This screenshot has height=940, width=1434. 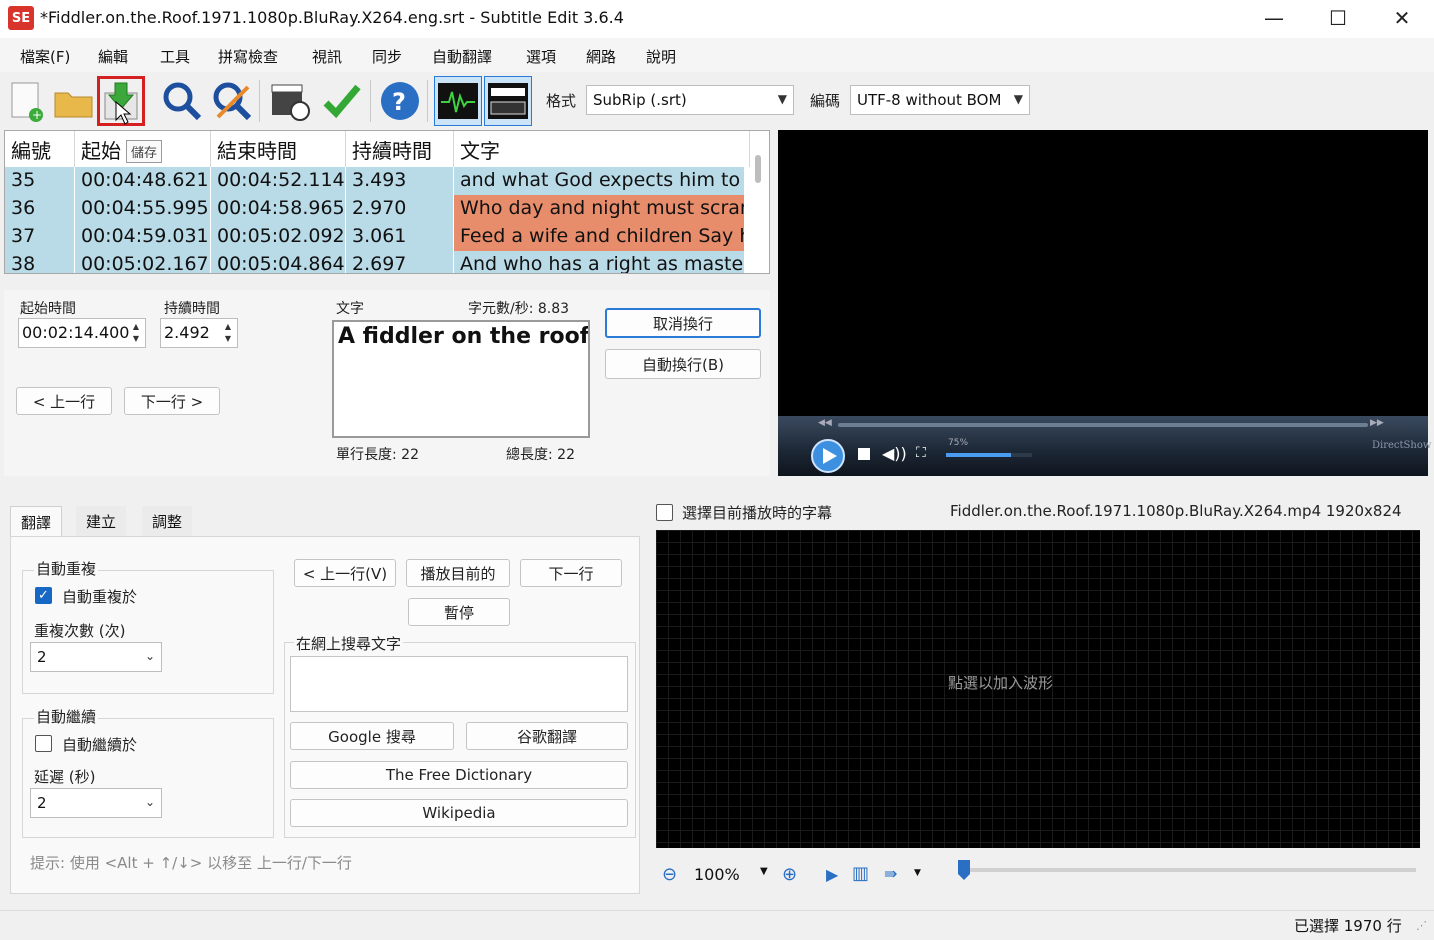 What do you see at coordinates (717, 874) in the screenshot?
I see `zoom-value: 100%` at bounding box center [717, 874].